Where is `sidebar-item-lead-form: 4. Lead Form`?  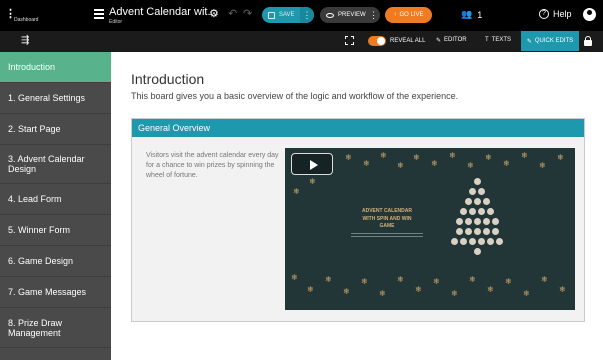
sidebar-item-lead-form: 4. Lead Form is located at coordinates (55, 199).